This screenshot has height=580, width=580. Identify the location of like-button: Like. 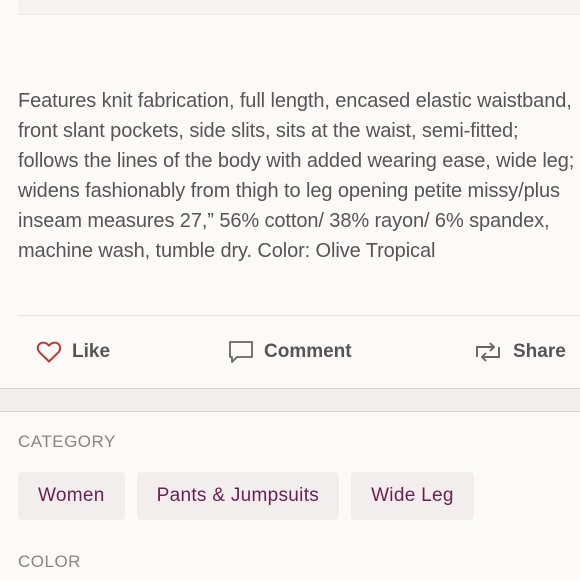
(73, 352).